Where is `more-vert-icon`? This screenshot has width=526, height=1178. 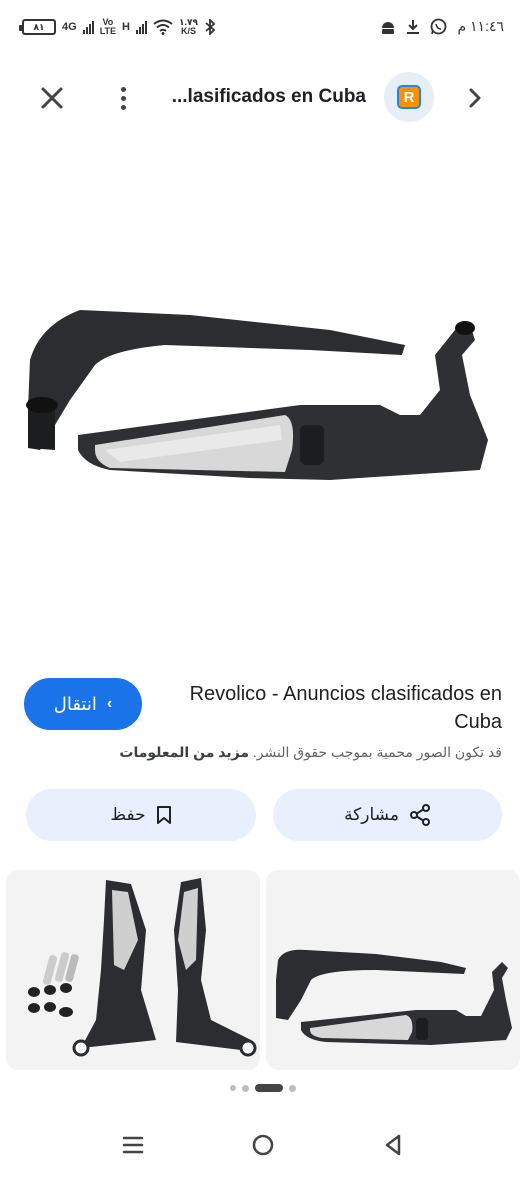
more-vert-icon is located at coordinates (123, 89).